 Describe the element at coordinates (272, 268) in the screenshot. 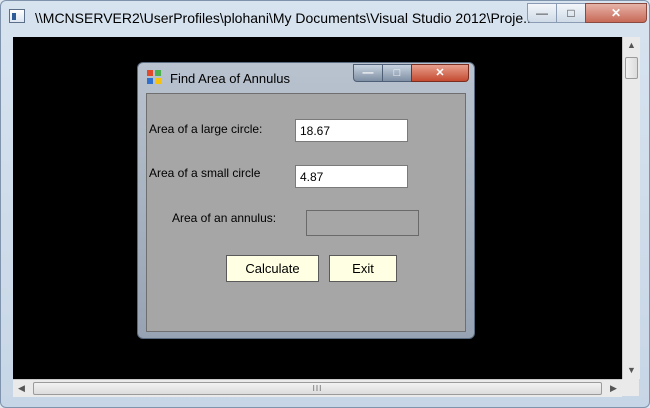

I see `calculate-button: Calculate` at that location.